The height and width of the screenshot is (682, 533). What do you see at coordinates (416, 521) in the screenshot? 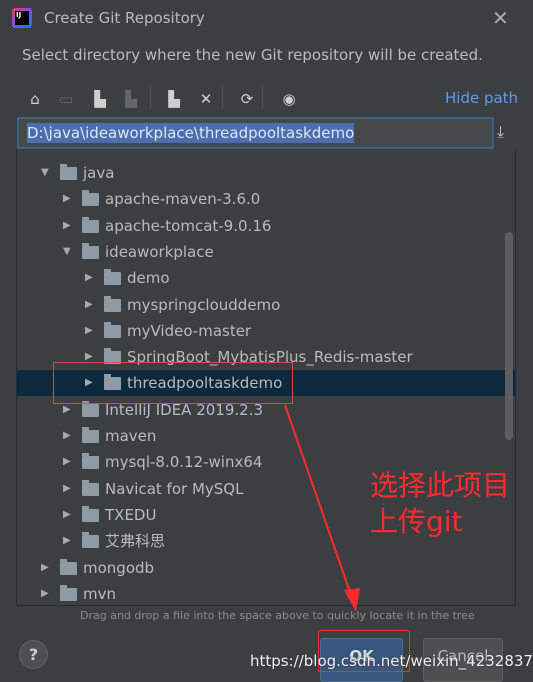
I see `annotation-line2: 上传git` at bounding box center [416, 521].